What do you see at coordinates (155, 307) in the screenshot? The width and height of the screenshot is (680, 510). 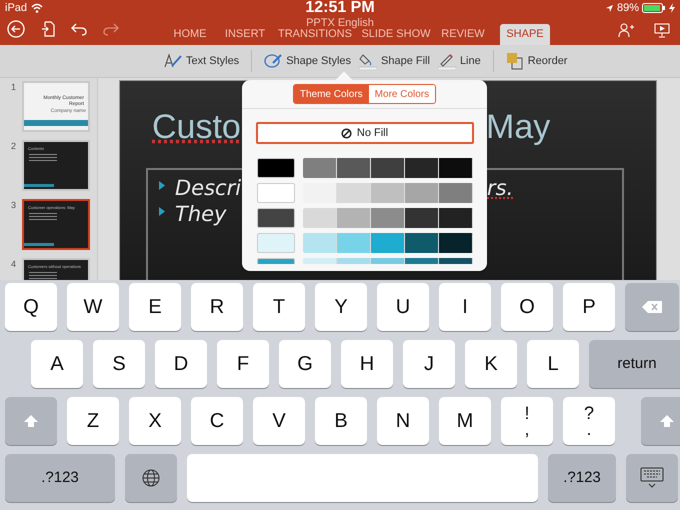 I see `letter-key: E` at bounding box center [155, 307].